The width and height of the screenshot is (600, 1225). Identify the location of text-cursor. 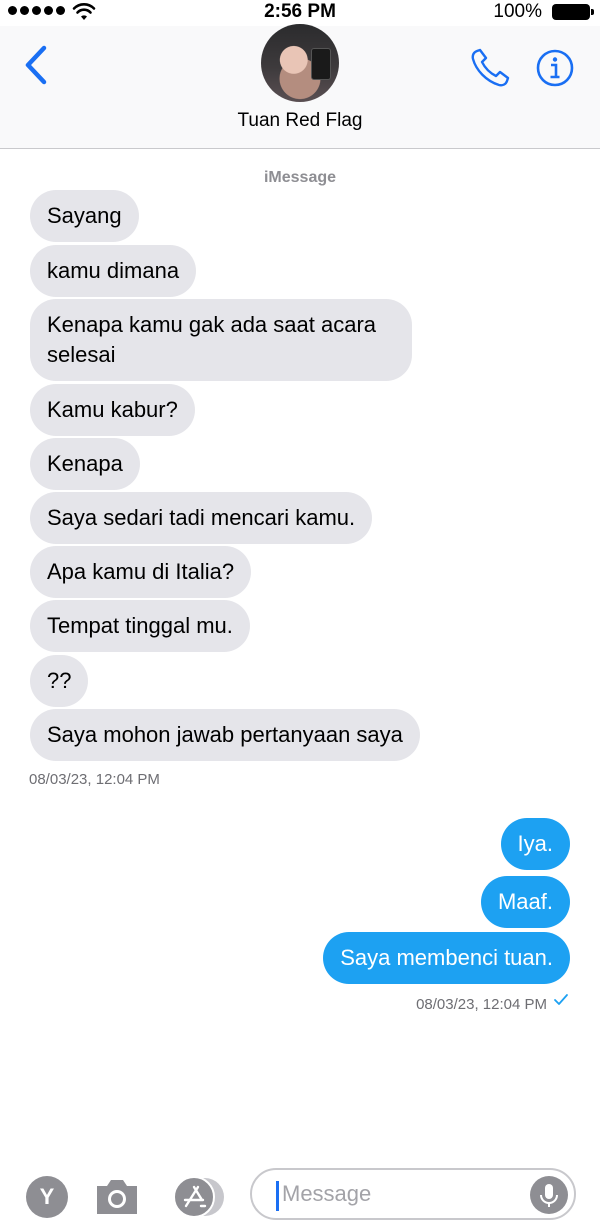
(277, 1196).